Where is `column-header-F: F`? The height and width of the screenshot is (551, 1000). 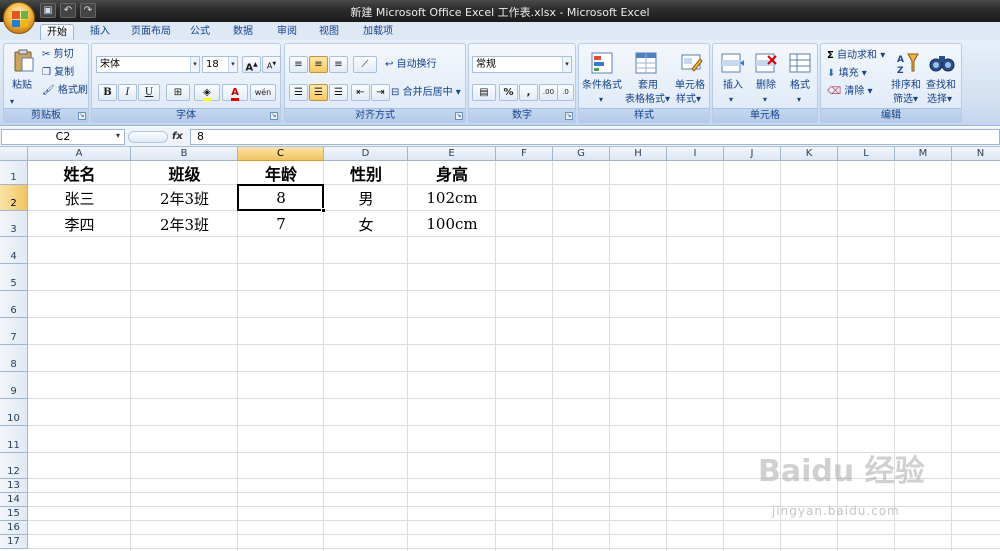 column-header-F: F is located at coordinates (524, 154).